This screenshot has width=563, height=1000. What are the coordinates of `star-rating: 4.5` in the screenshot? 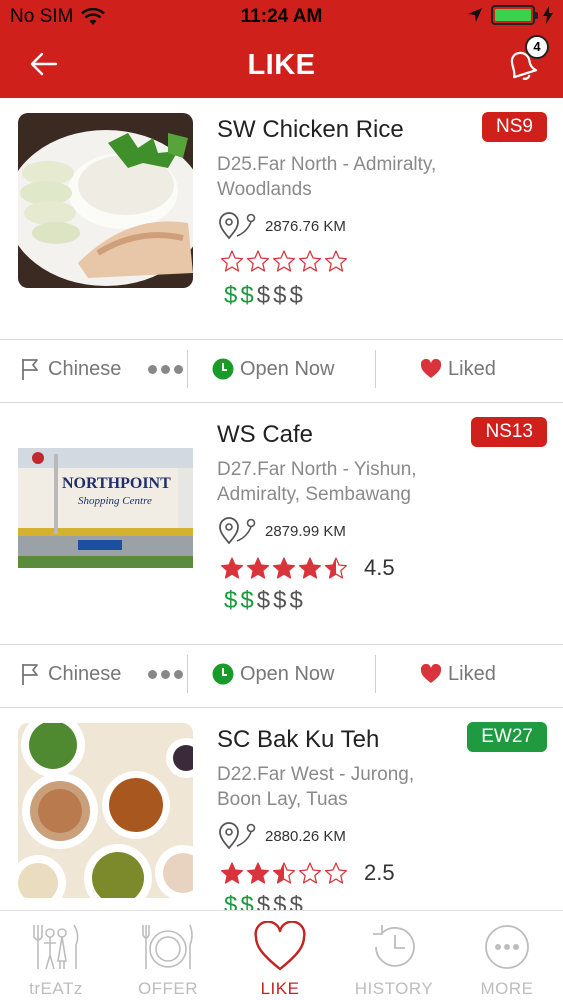 It's located at (307, 568).